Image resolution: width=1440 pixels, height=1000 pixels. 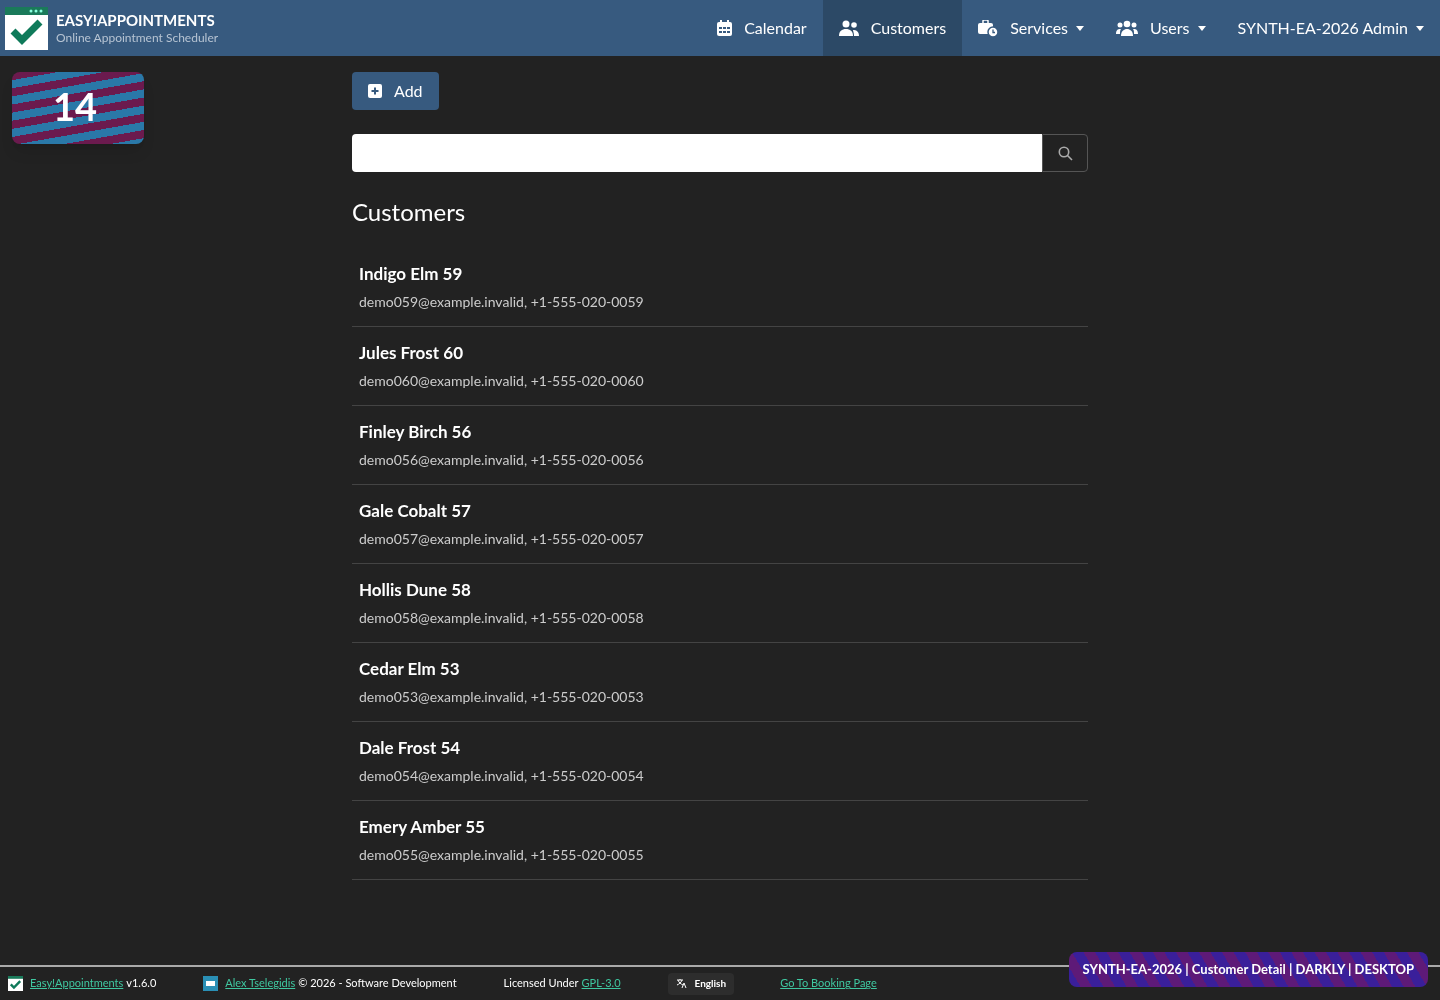 I want to click on customer-name: Gale Cobalt 57, so click(x=415, y=511).